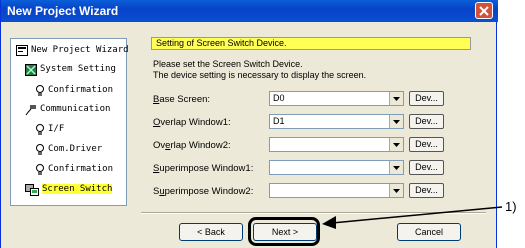 This screenshot has width=525, height=248. What do you see at coordinates (412, 217) in the screenshot?
I see `callout-arrow` at bounding box center [412, 217].